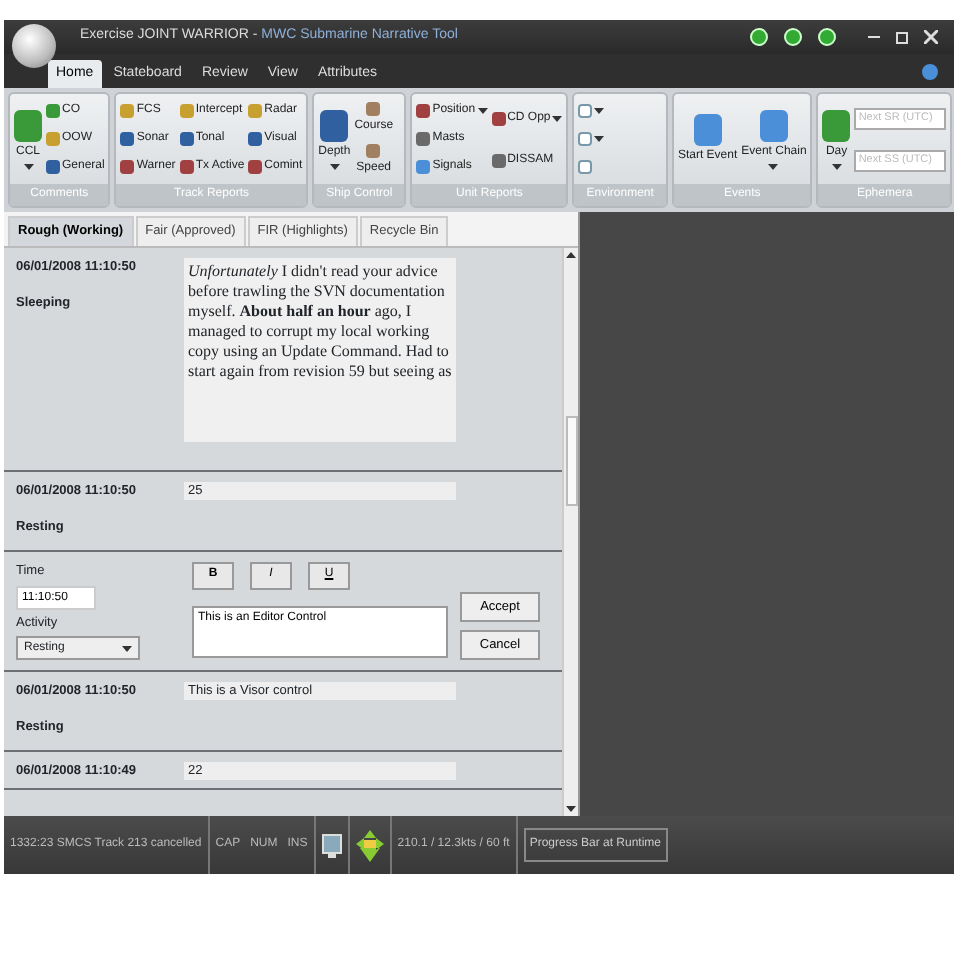 Image resolution: width=960 pixels, height=960 pixels. Describe the element at coordinates (127, 648) in the screenshot. I see `caret-icon` at that location.